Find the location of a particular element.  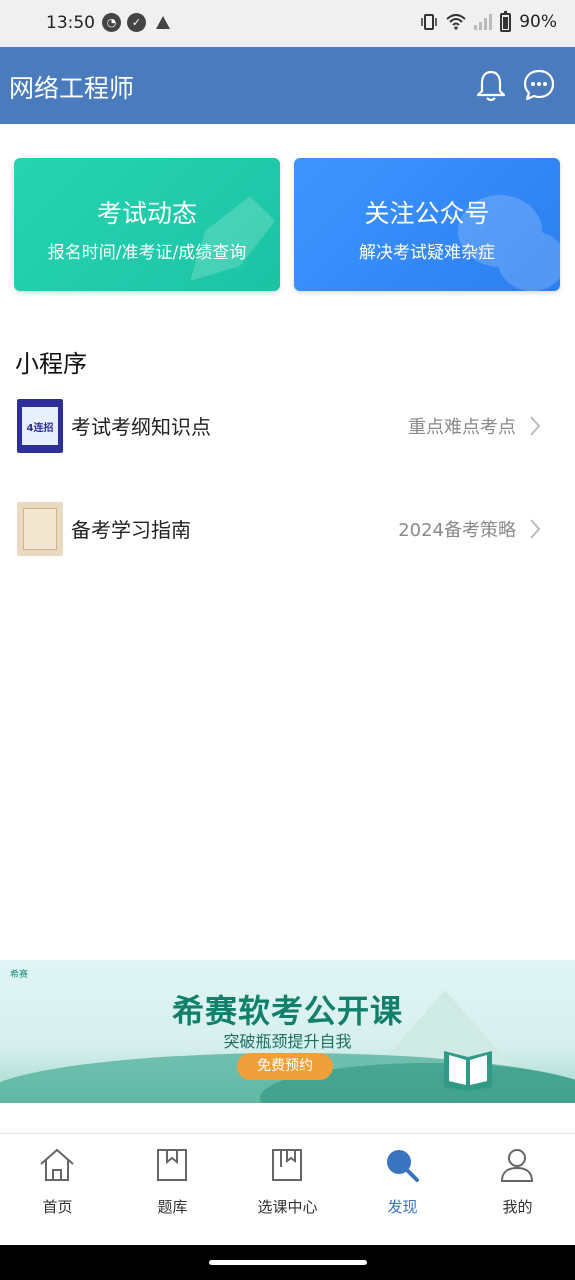

search-icon is located at coordinates (403, 1166).